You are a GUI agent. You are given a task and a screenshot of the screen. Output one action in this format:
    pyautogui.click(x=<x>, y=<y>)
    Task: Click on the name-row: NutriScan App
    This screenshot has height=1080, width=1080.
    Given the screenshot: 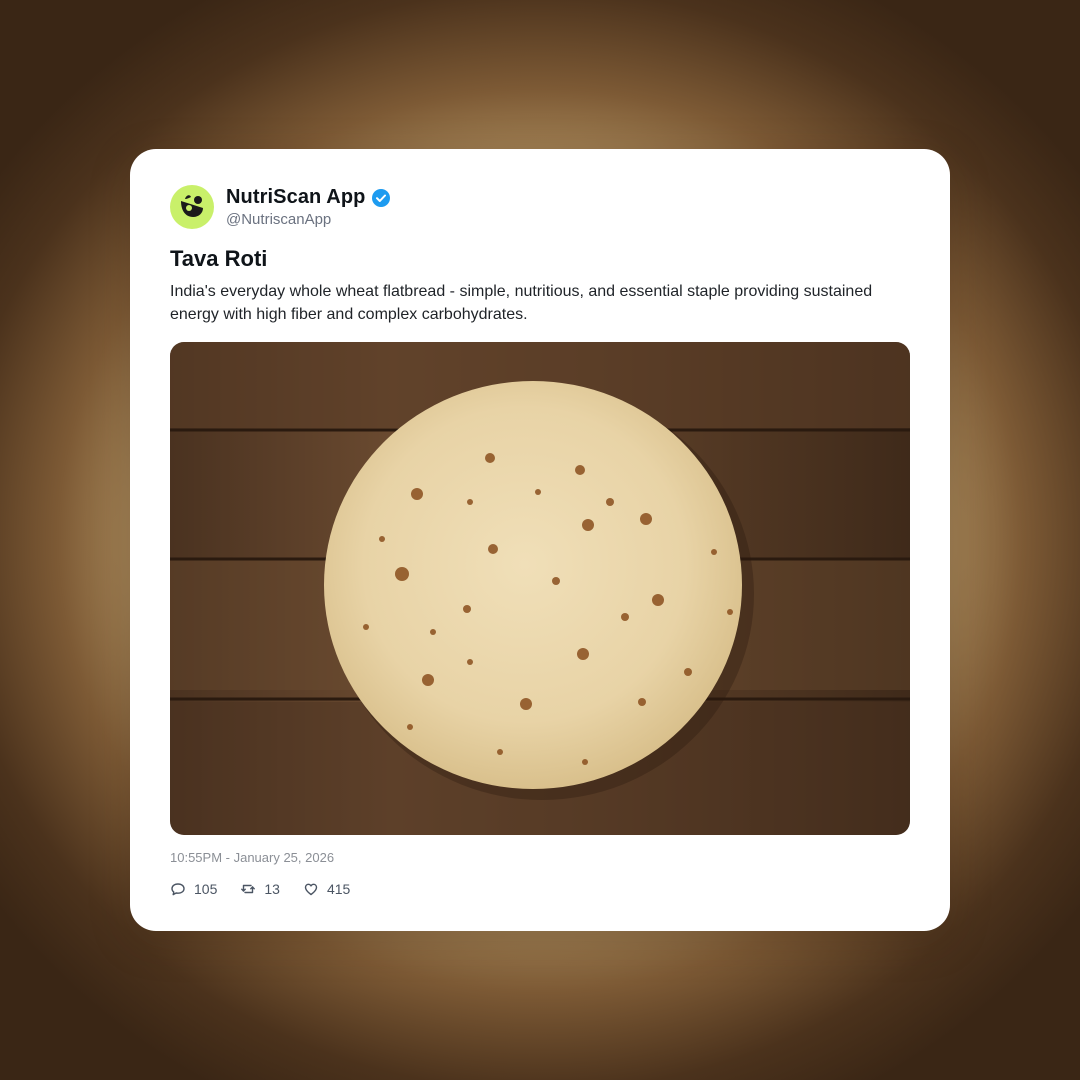 What is the action you would take?
    pyautogui.click(x=308, y=197)
    